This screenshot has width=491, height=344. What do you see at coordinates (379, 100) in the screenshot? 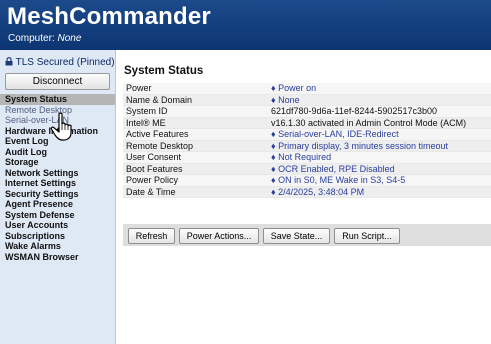
I see `status-row-link: ♦ None` at bounding box center [379, 100].